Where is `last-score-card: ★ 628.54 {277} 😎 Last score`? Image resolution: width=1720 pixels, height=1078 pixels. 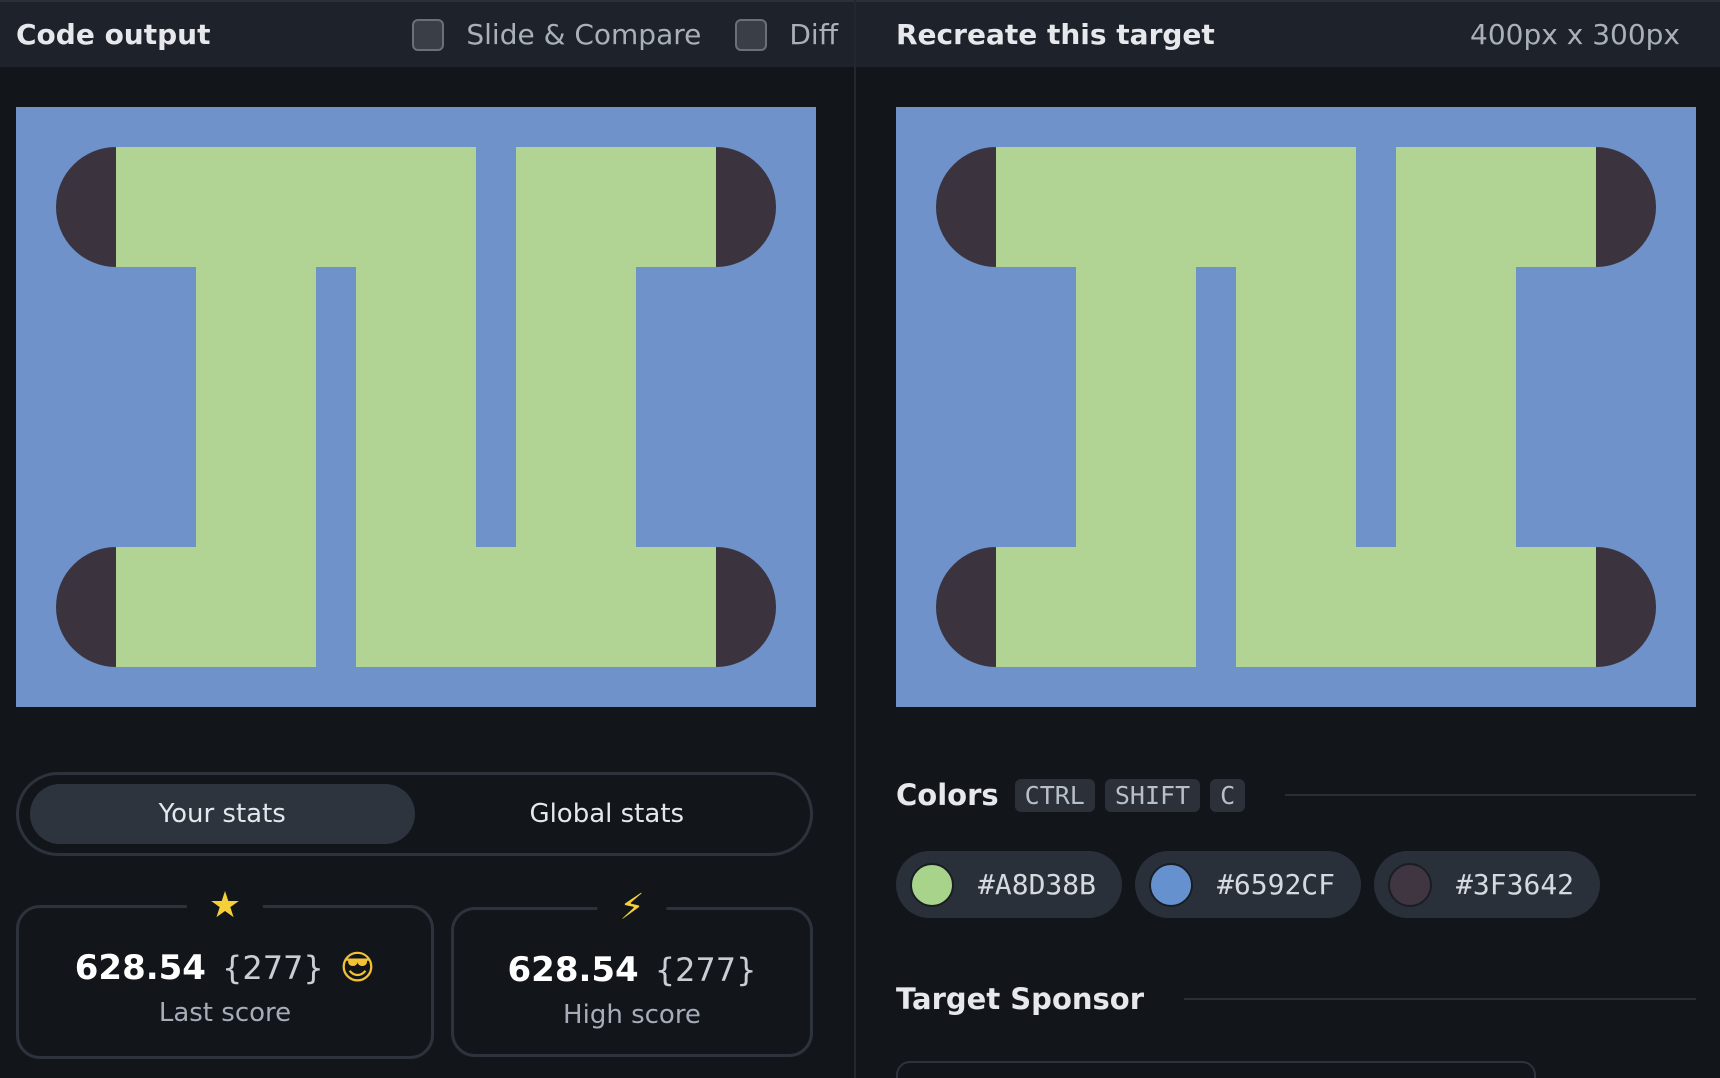 last-score-card: ★ 628.54 {277} 😎 Last score is located at coordinates (225, 968).